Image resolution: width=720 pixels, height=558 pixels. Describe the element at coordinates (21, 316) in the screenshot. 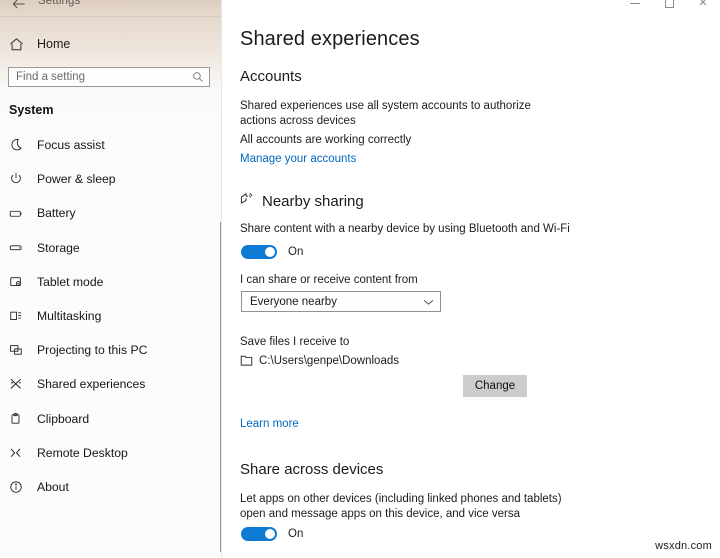

I see `multitasking-icon` at that location.